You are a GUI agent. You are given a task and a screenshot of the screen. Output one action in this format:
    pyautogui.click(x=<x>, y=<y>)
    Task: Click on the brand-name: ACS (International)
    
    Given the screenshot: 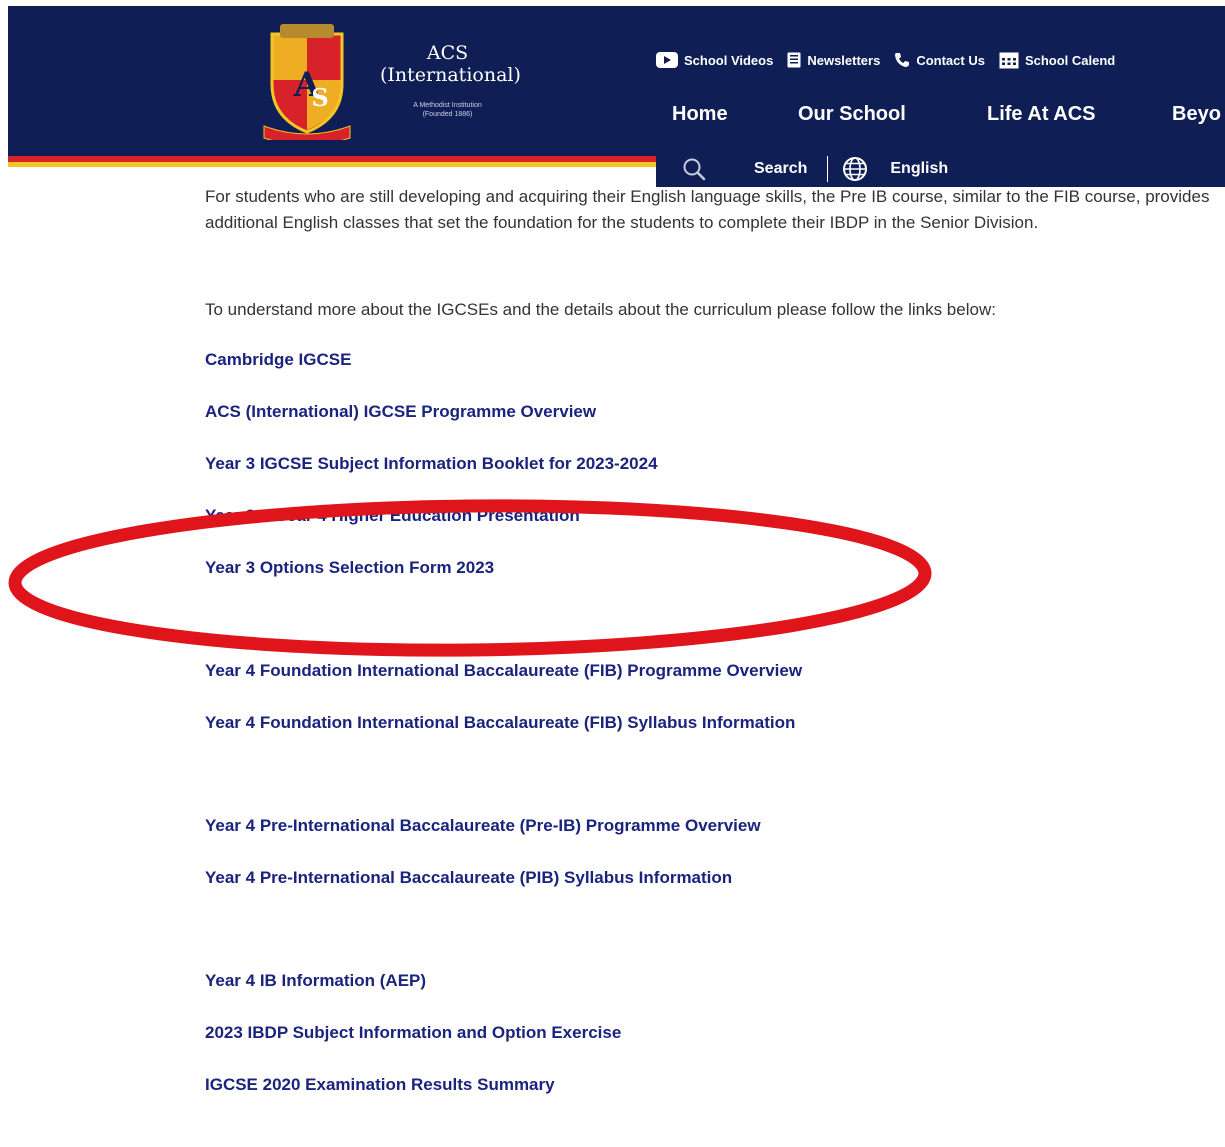 What is the action you would take?
    pyautogui.click(x=450, y=64)
    